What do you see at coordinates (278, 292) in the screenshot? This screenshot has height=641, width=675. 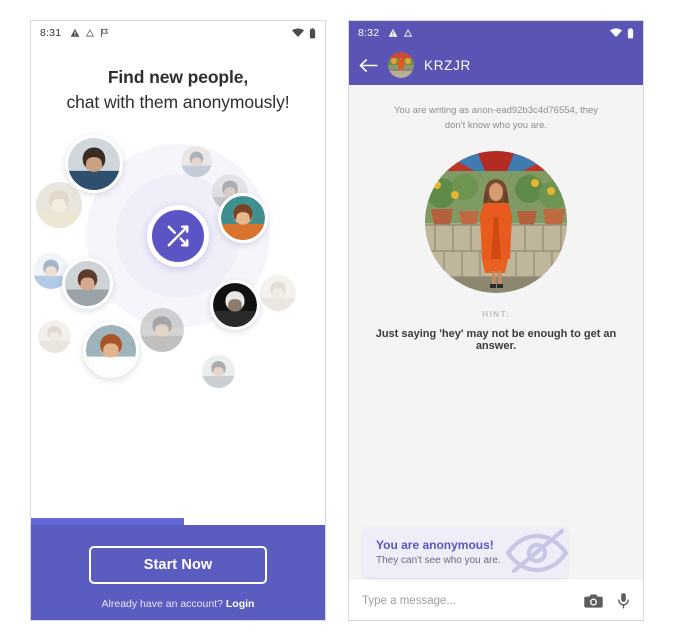 I see `avatar-hands-faded` at bounding box center [278, 292].